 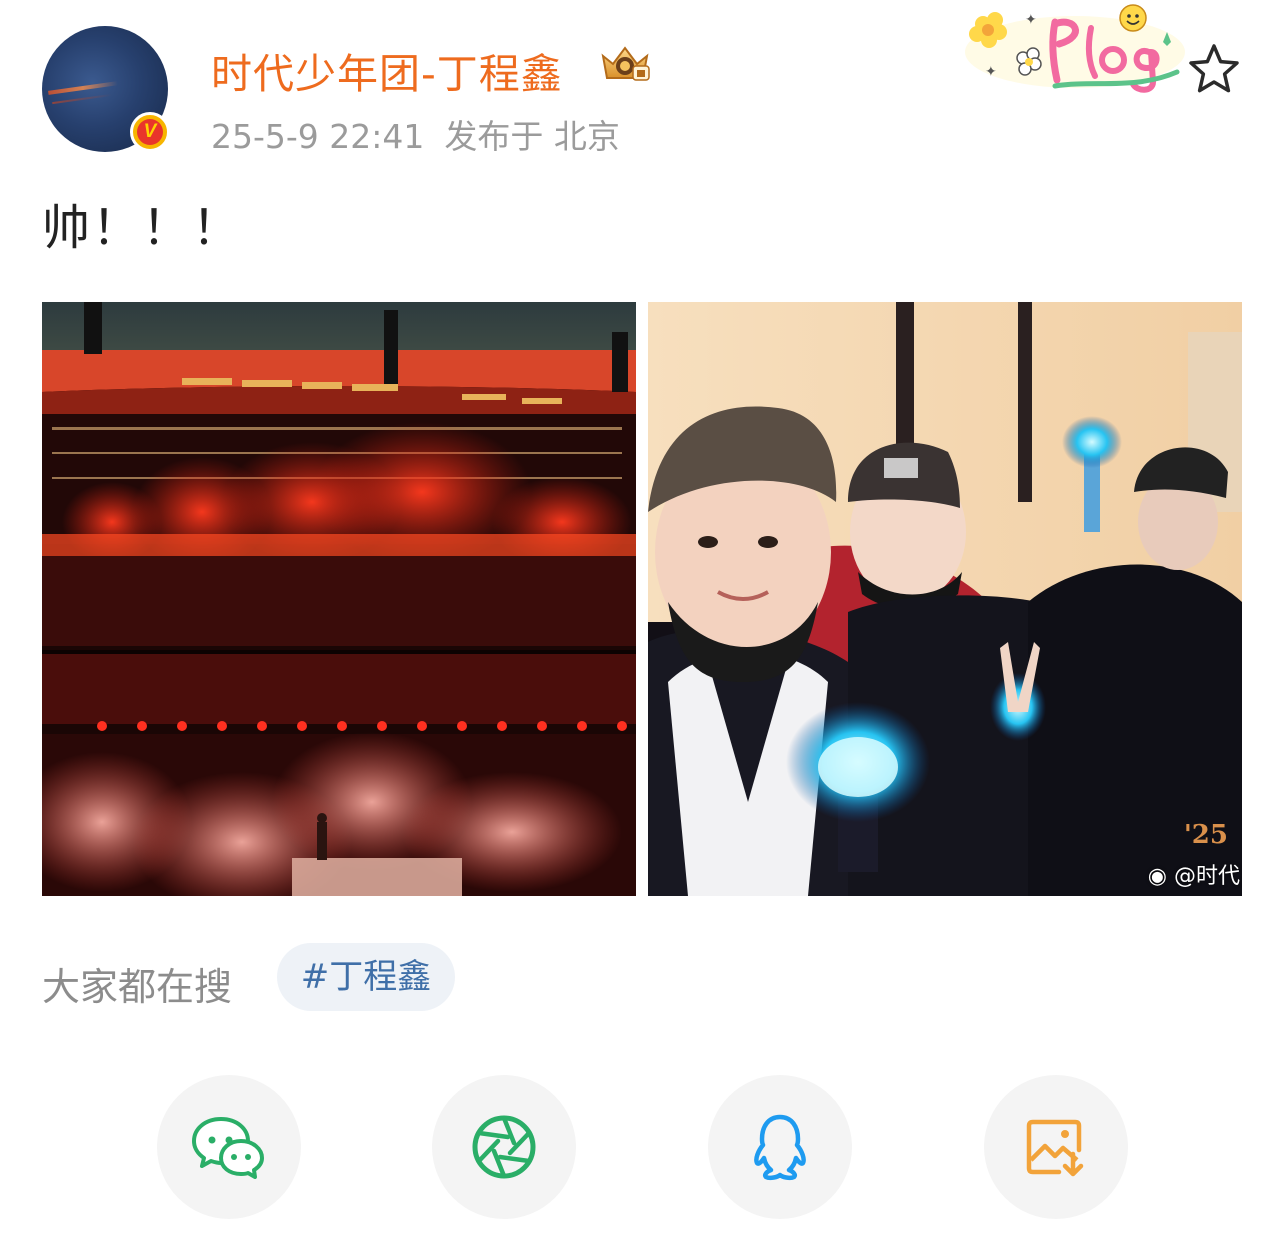 What do you see at coordinates (366, 977) in the screenshot?
I see `hashtag-chip: #丁程鑫` at bounding box center [366, 977].